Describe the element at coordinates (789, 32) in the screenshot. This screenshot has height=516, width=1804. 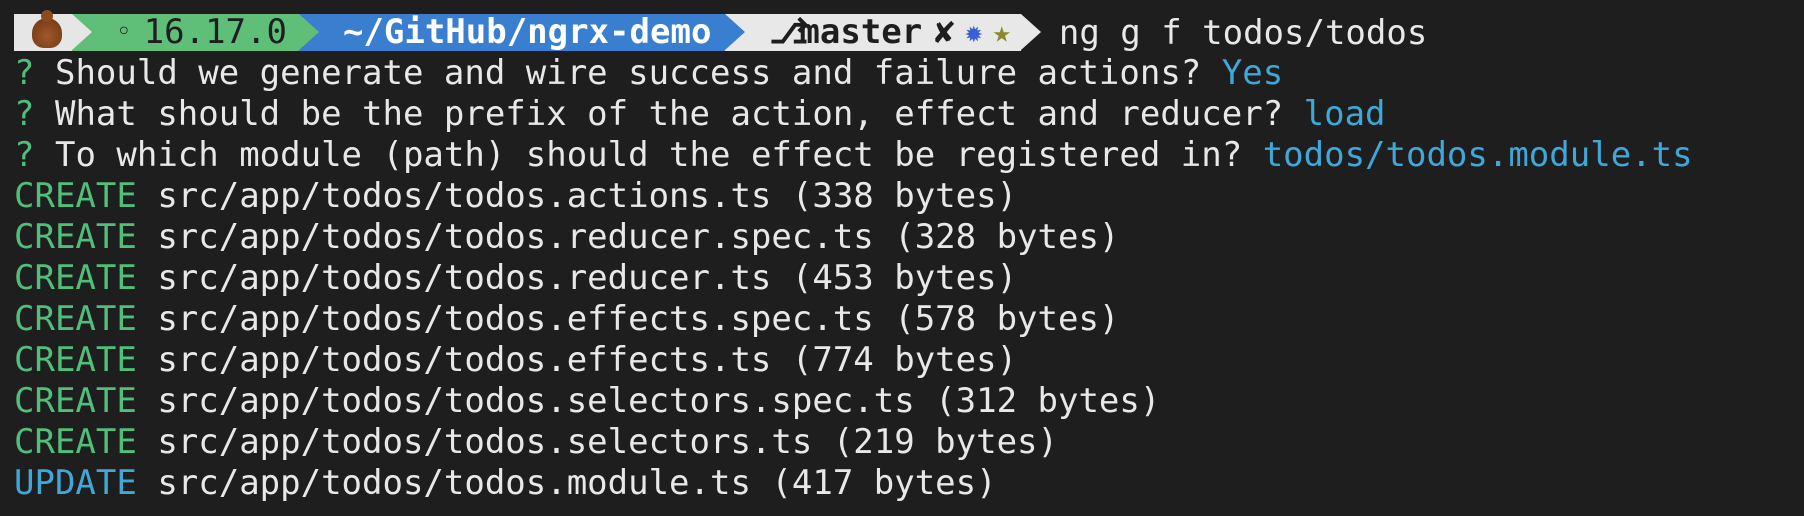
I see `git-branch-icon: ⎇` at that location.